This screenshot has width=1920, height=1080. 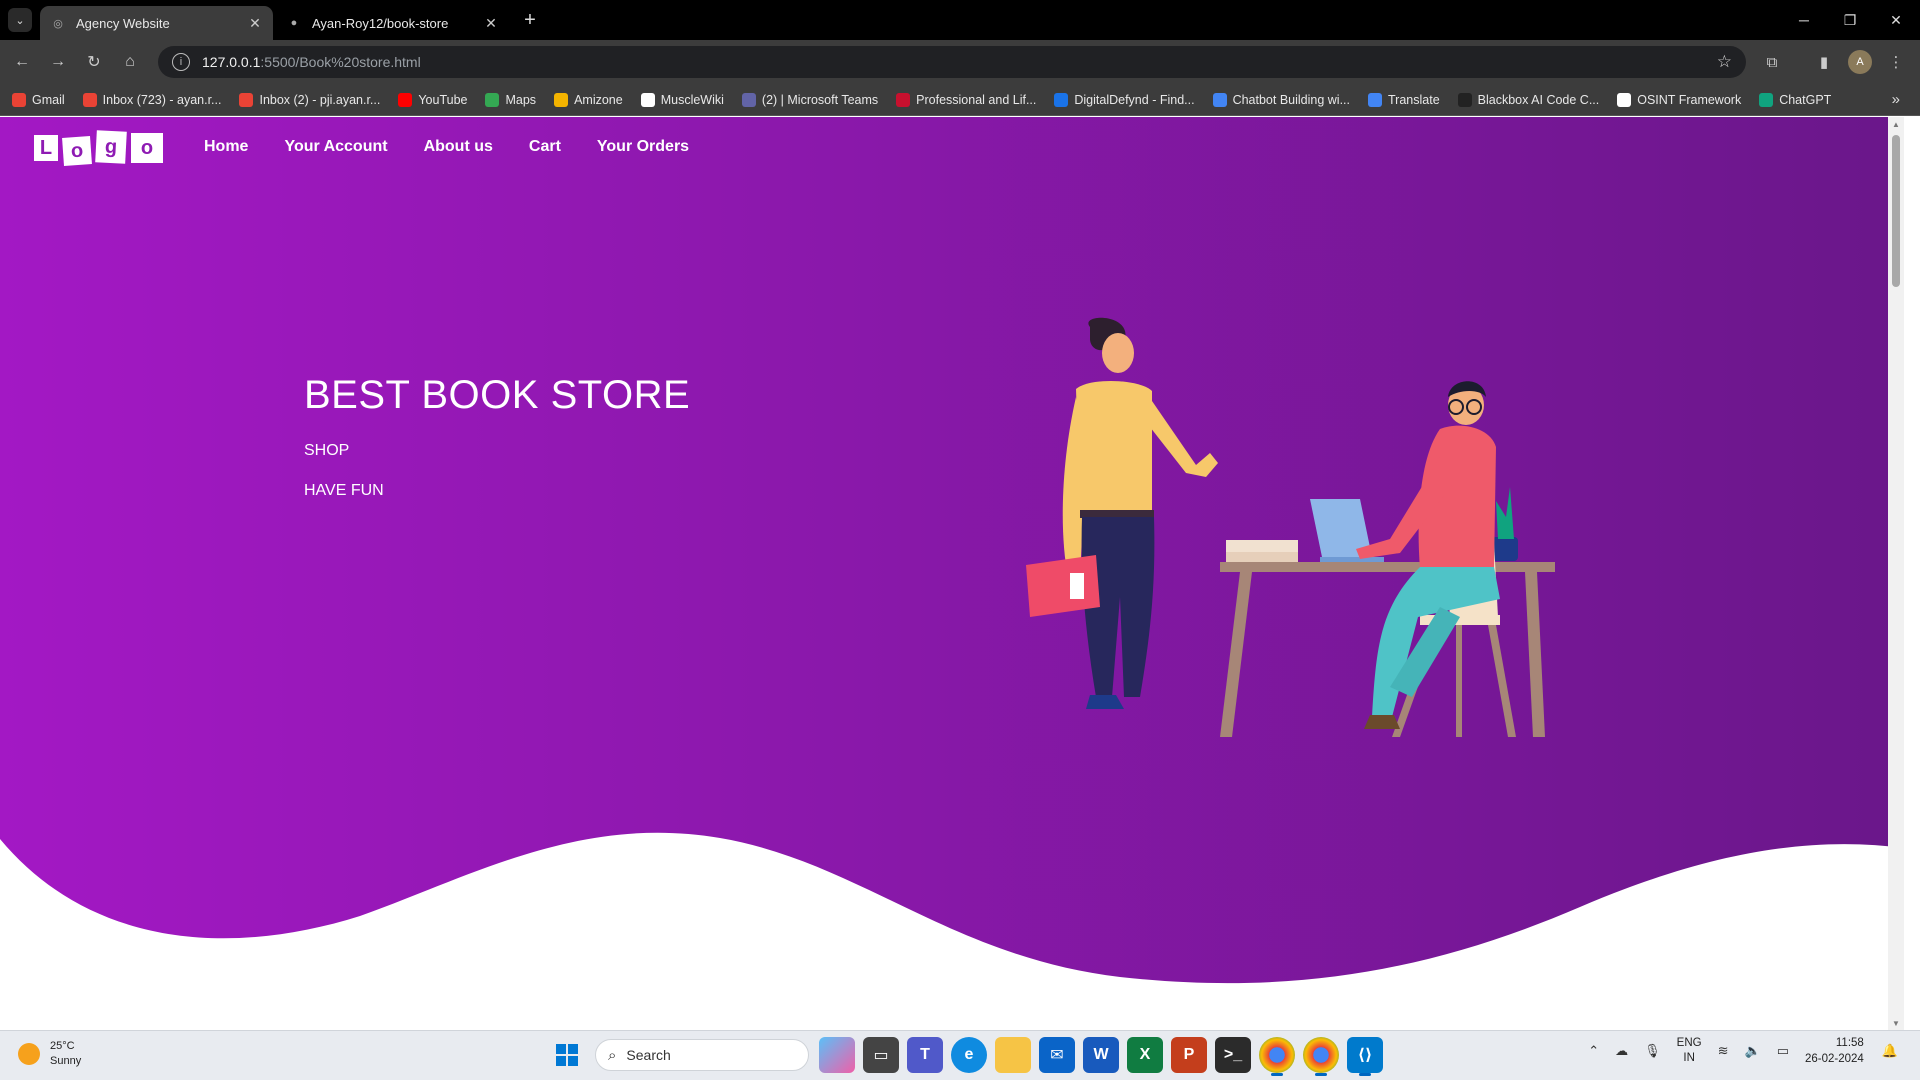 I want to click on url-path: :5500/Book%20store.html, so click(x=340, y=62).